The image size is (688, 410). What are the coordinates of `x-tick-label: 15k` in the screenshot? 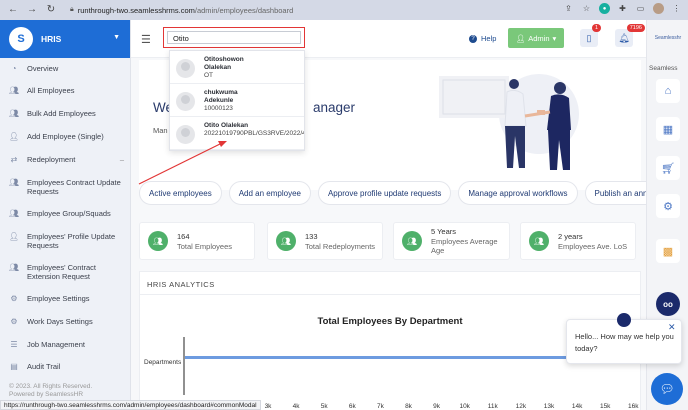 It's located at (605, 406).